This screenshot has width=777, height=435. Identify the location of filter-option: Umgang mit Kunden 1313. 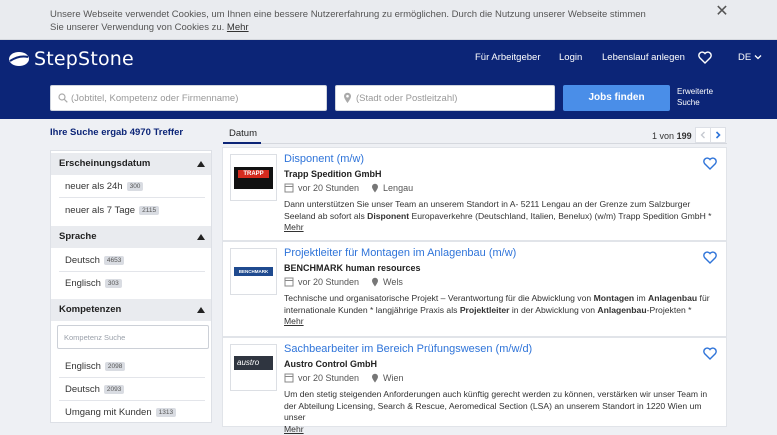
(121, 412).